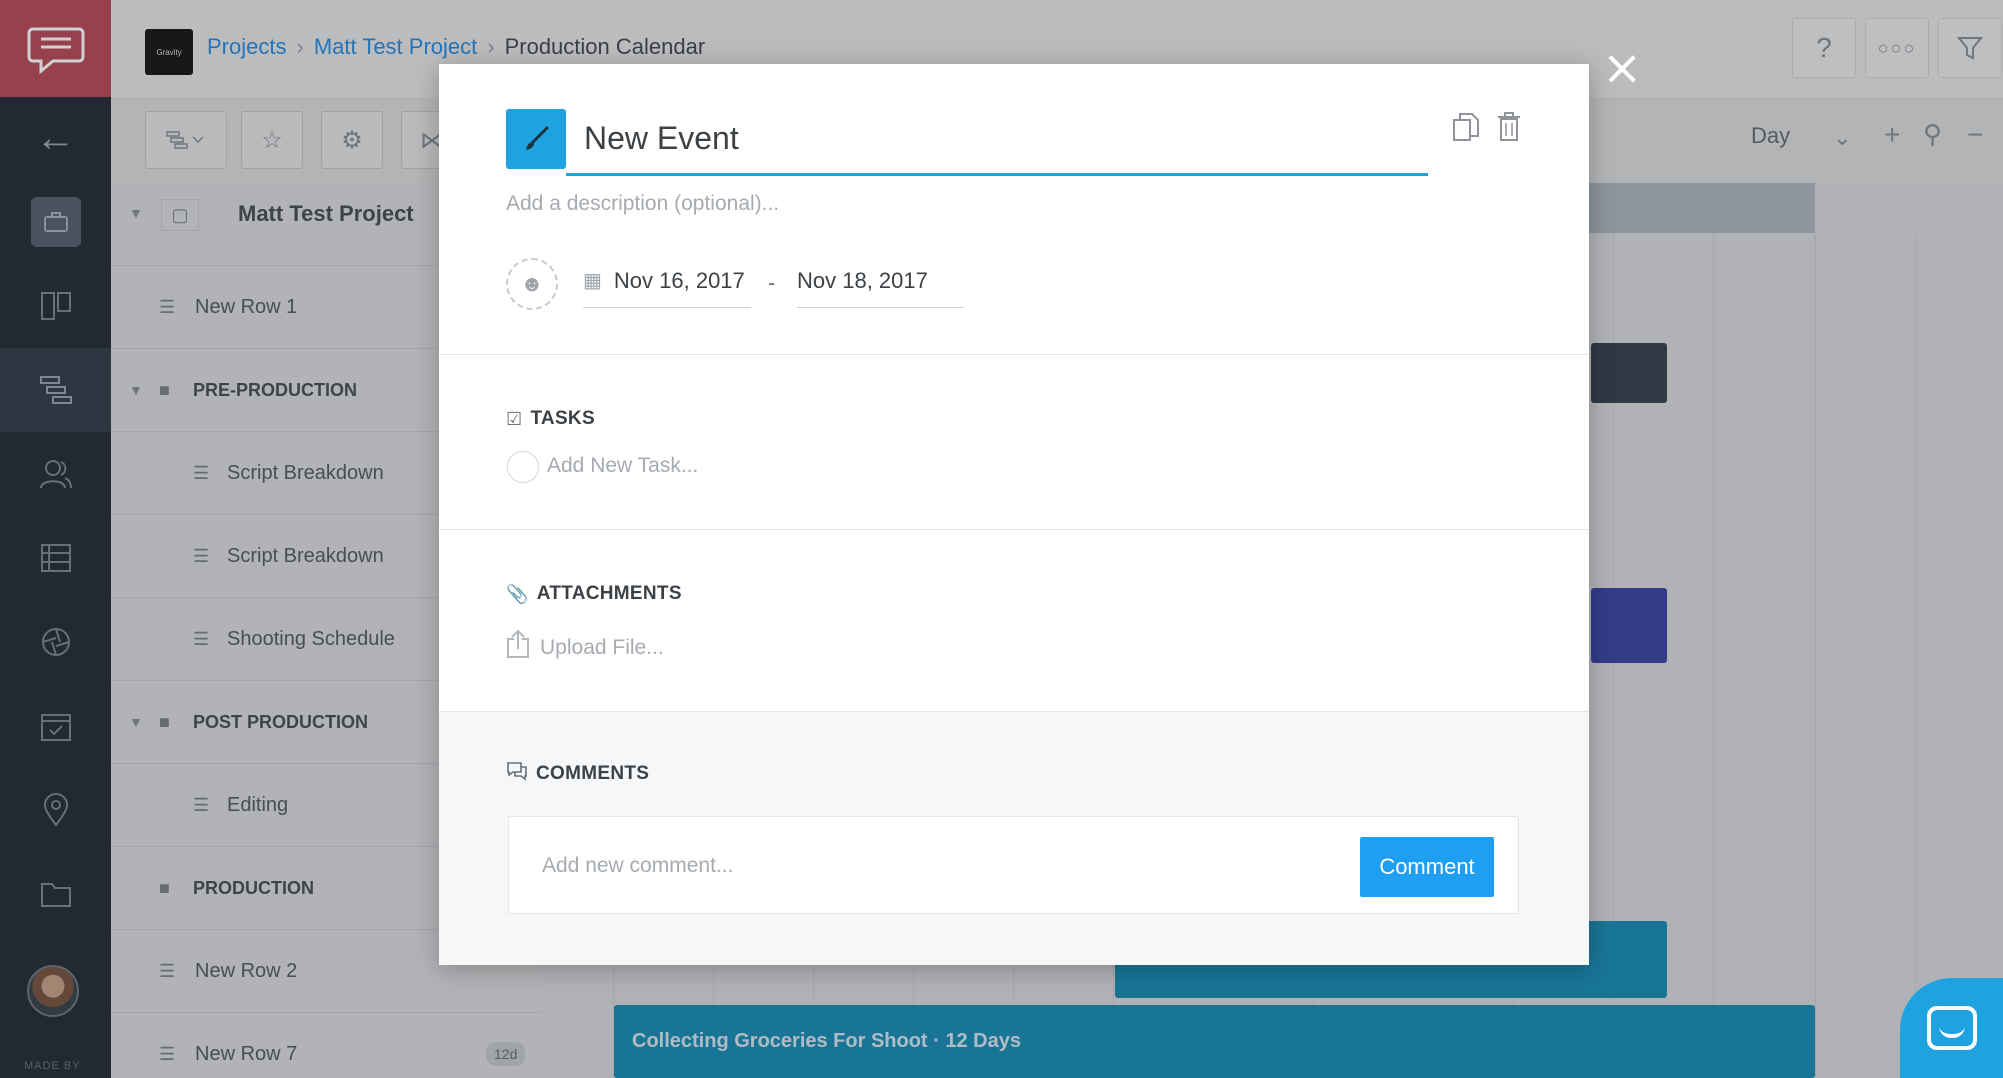 This screenshot has height=1078, width=2003. What do you see at coordinates (550, 418) in the screenshot?
I see `tasks-heading: ☑ TASKS` at bounding box center [550, 418].